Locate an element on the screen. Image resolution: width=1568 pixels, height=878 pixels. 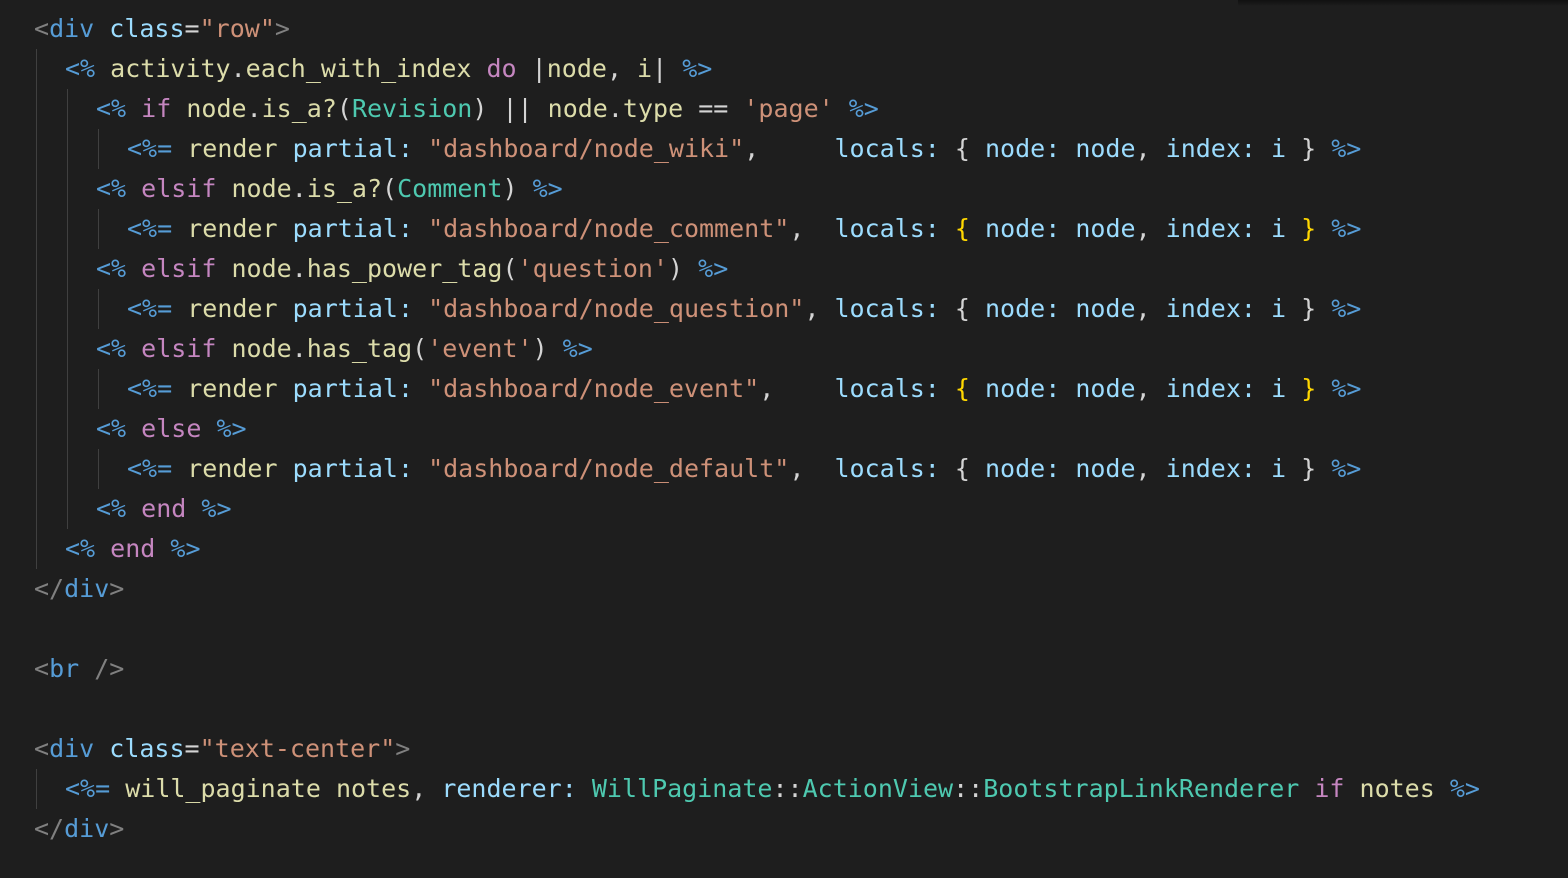
code-token-func: notes is located at coordinates (1397, 788).